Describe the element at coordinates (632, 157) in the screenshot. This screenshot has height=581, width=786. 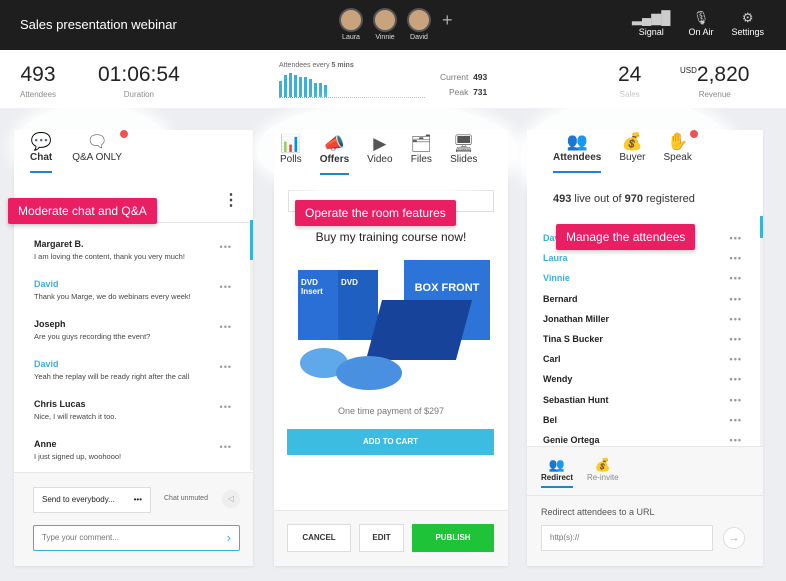
I see `tab-label: Buyer` at that location.